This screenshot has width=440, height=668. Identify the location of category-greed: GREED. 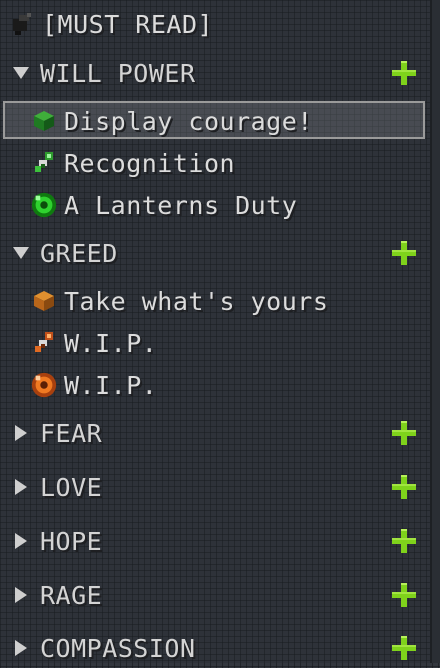
(215, 253).